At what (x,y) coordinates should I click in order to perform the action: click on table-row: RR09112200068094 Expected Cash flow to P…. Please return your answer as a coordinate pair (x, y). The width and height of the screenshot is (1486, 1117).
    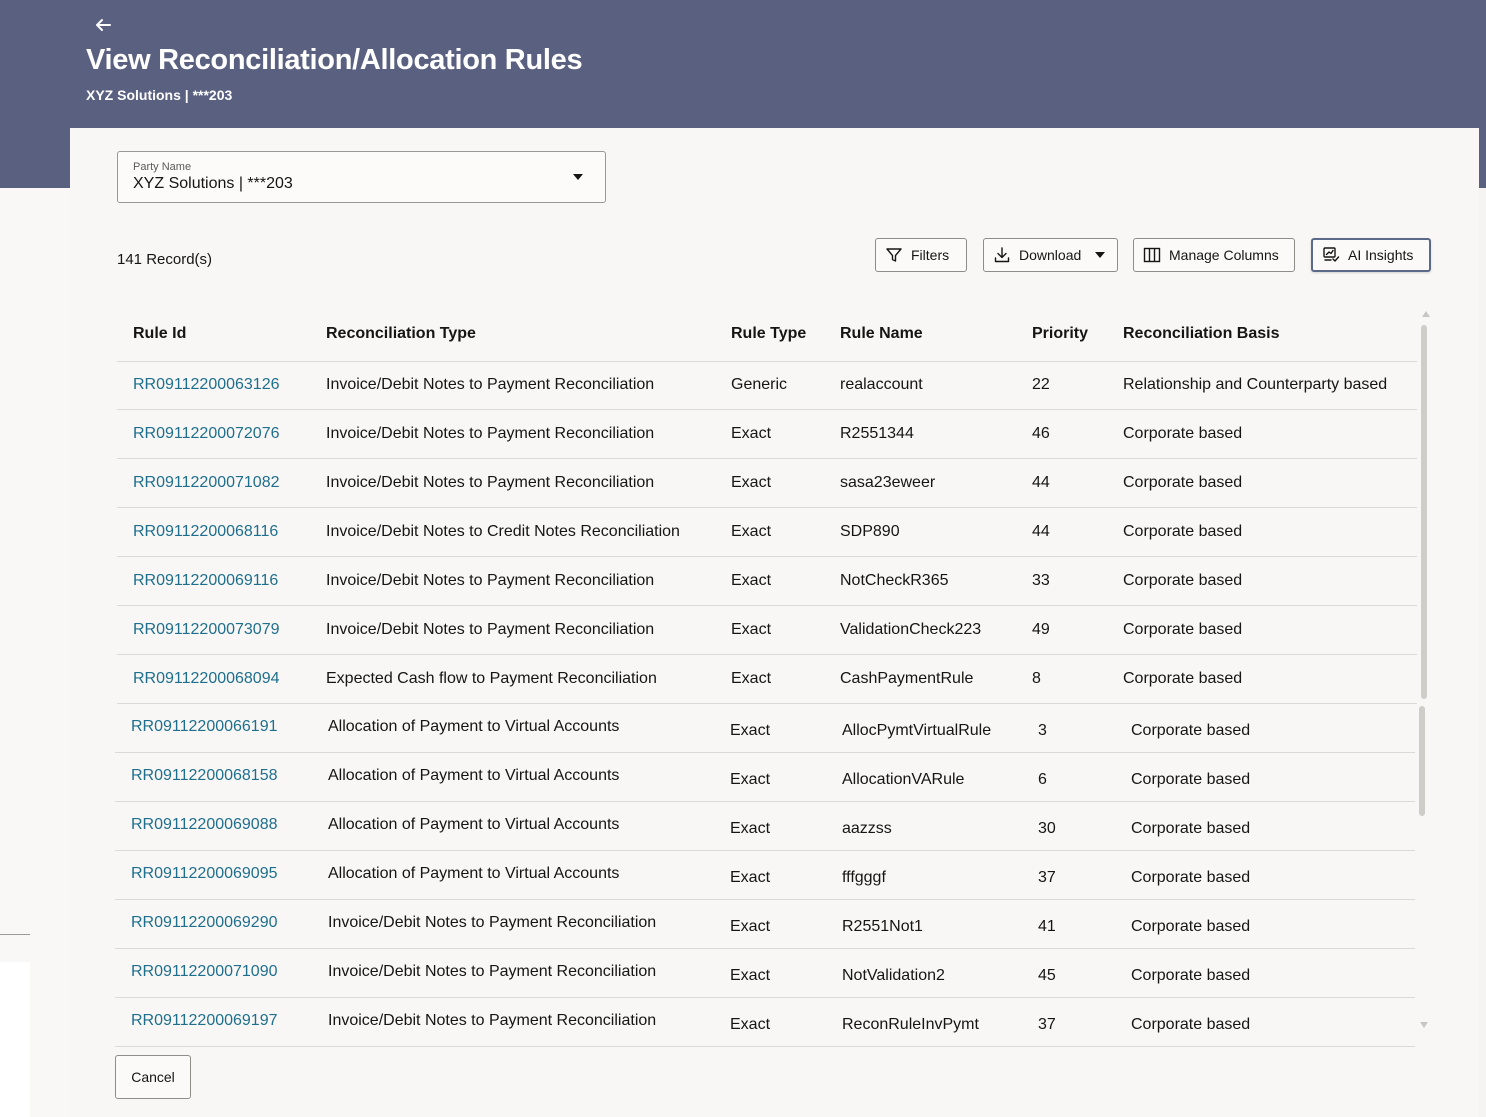
    Looking at the image, I should click on (767, 679).